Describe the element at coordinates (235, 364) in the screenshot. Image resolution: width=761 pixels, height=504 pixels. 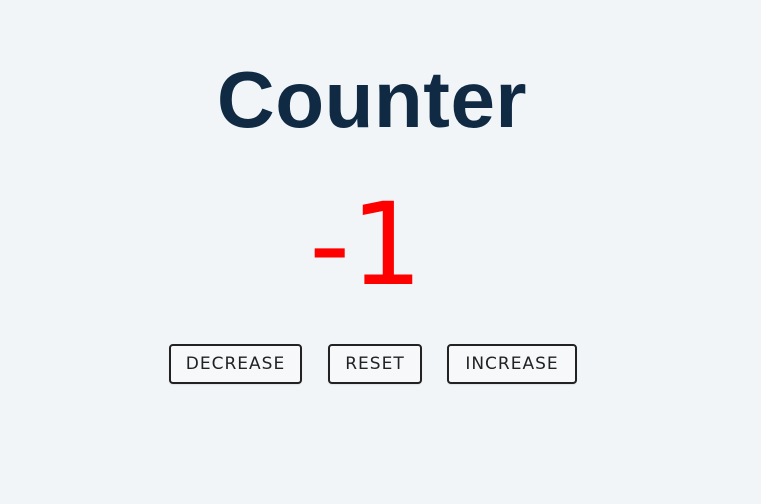
I see `decrease-button: DECREASE` at that location.